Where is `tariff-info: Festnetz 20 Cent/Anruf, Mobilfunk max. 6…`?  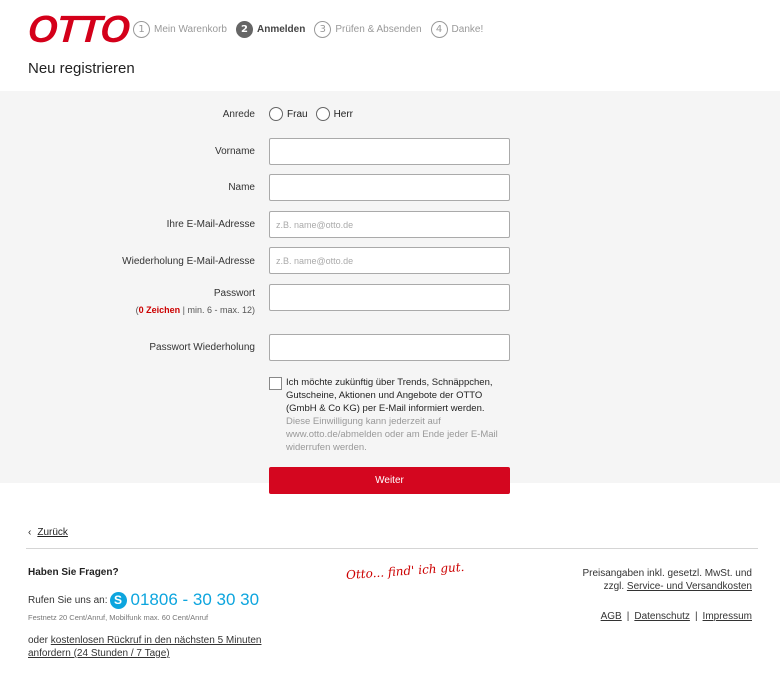 tariff-info: Festnetz 20 Cent/Anruf, Mobilfunk max. 6… is located at coordinates (118, 617).